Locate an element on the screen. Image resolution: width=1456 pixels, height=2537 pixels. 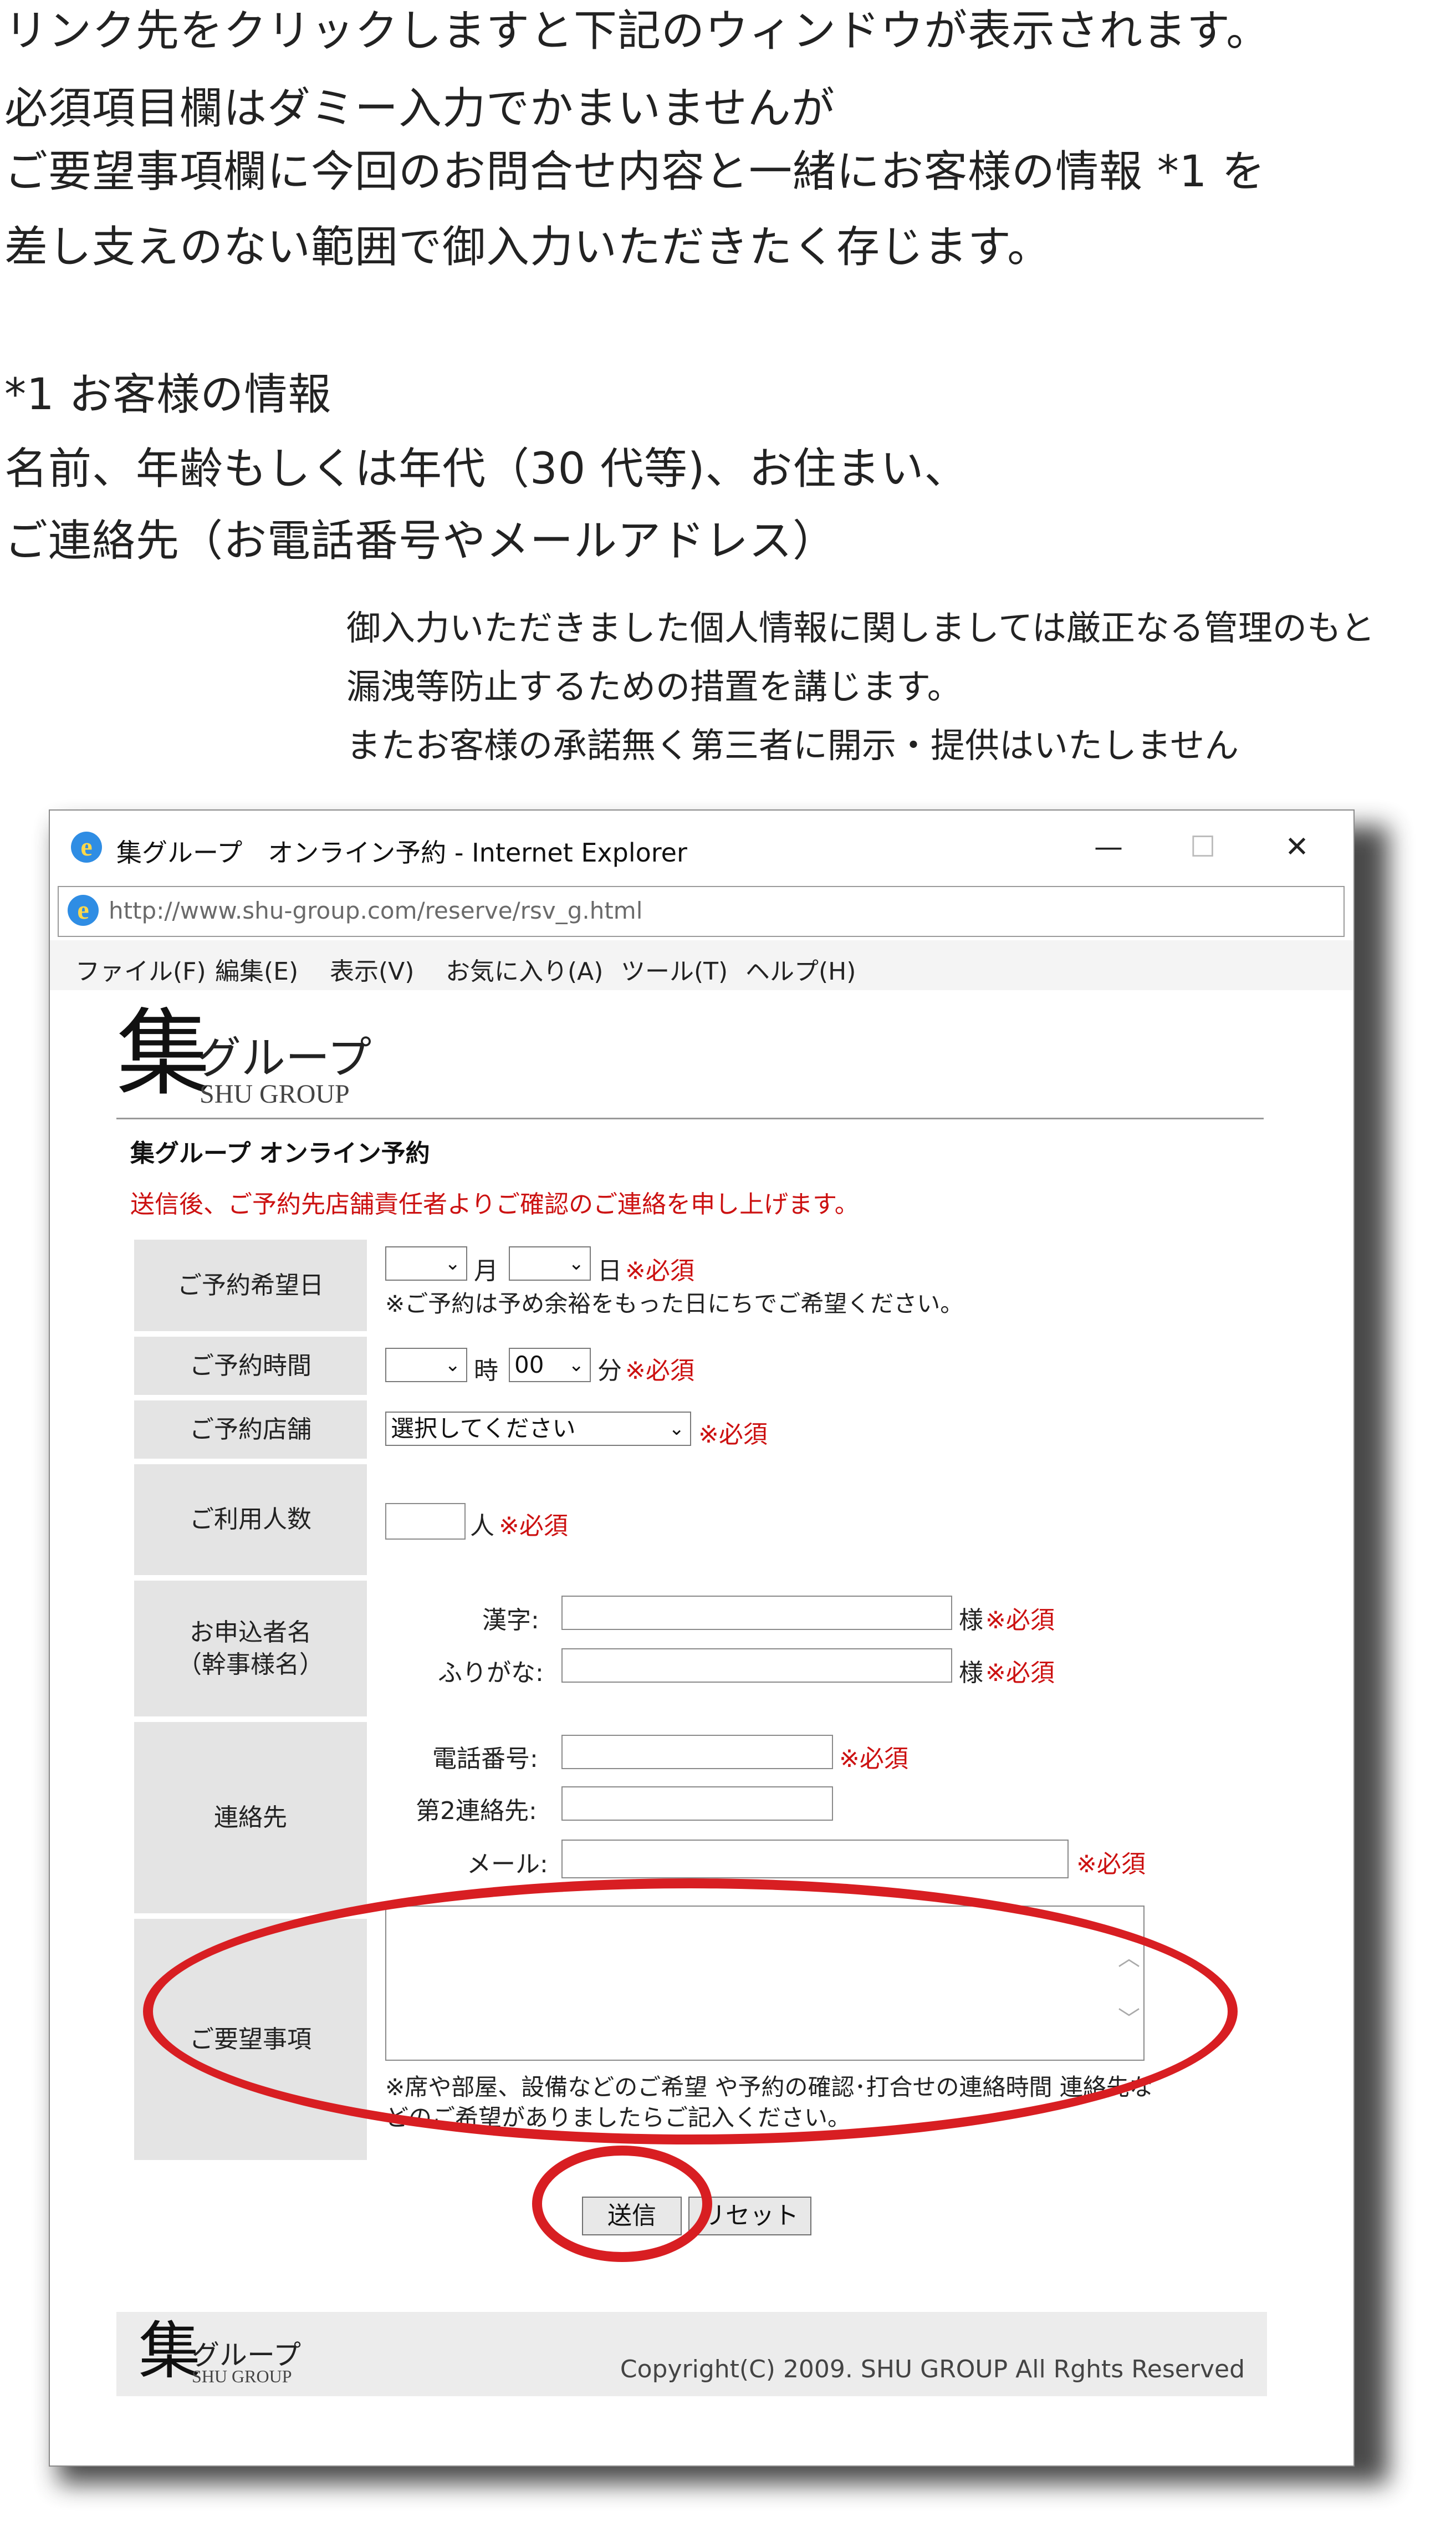
page-title: 集グループ オンライン予約 is located at coordinates (280, 1153).